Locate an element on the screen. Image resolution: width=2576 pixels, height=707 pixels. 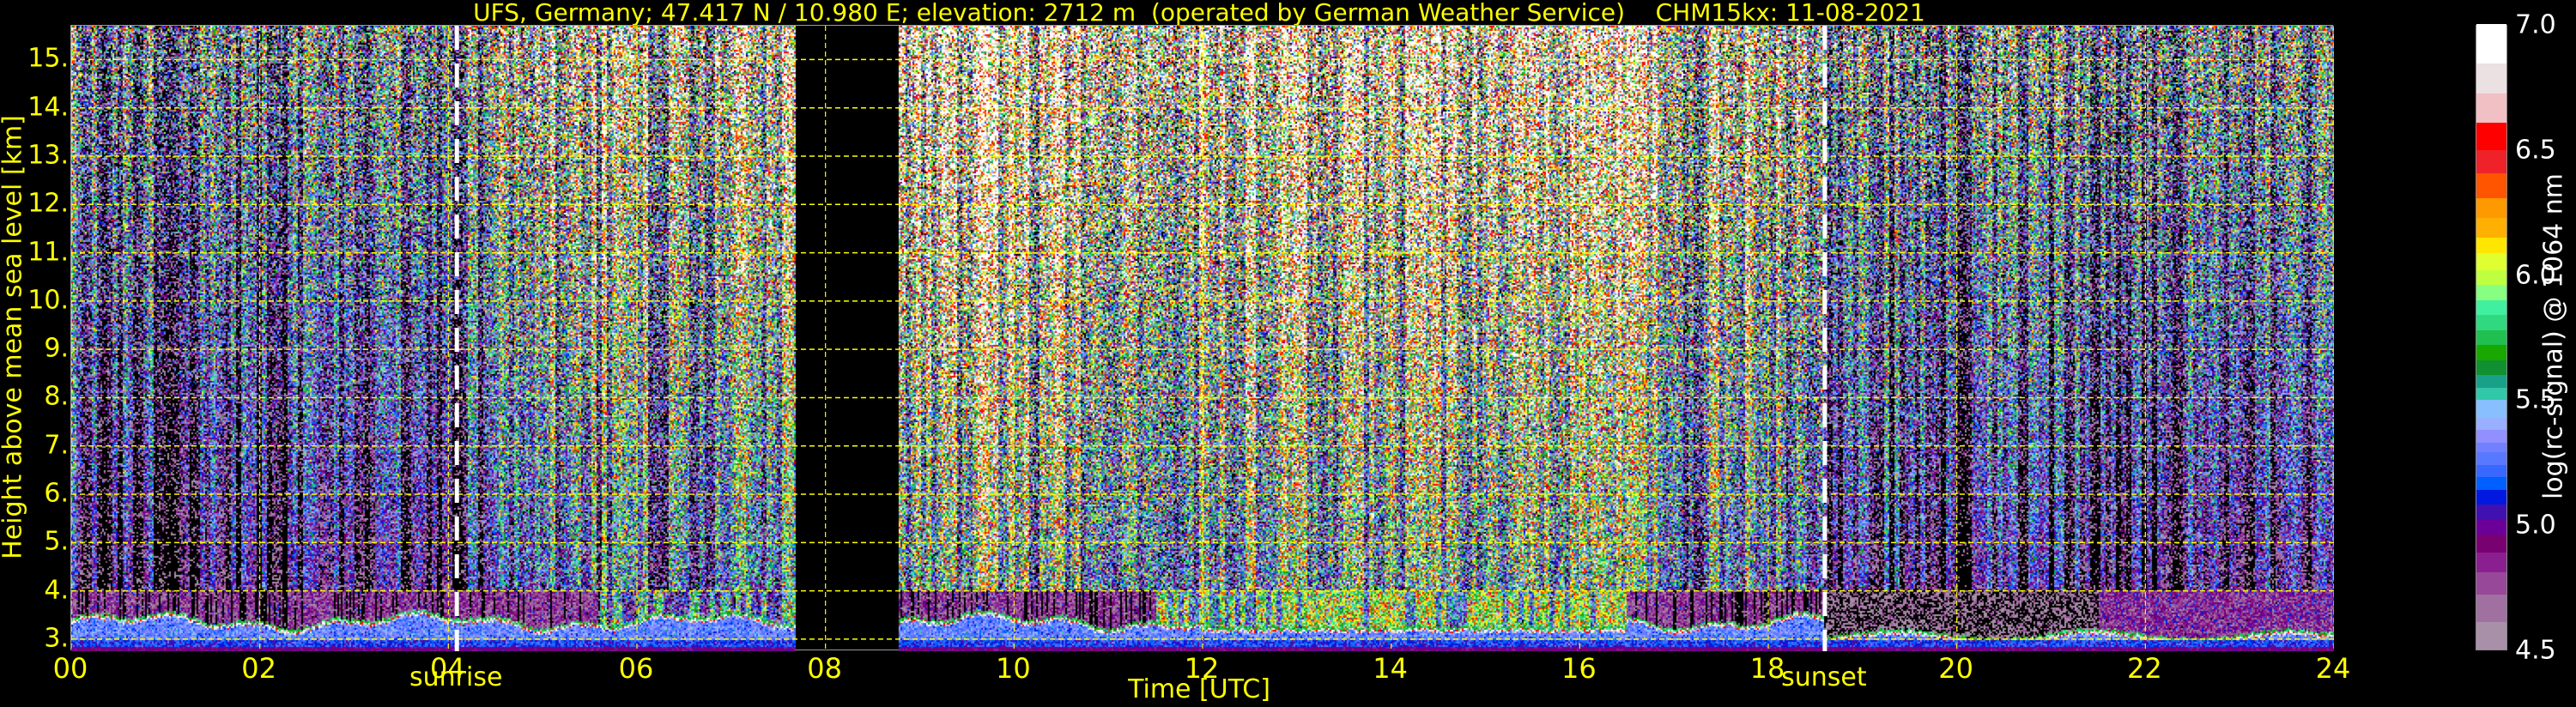
y-tick-label: 4. is located at coordinates (56, 590).